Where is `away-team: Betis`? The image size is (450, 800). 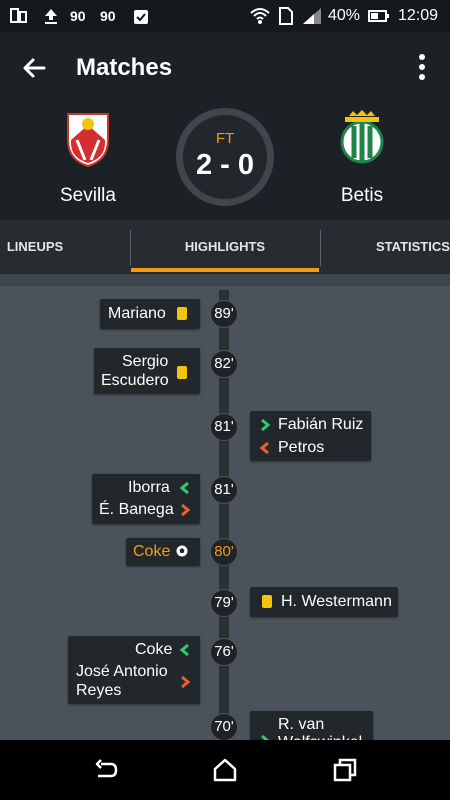
away-team: Betis is located at coordinates (362, 158).